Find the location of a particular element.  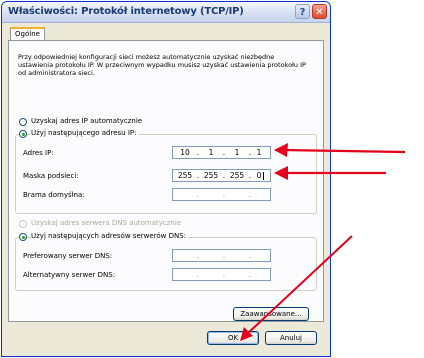

arrow-to-subnet-mask is located at coordinates (330, 173).